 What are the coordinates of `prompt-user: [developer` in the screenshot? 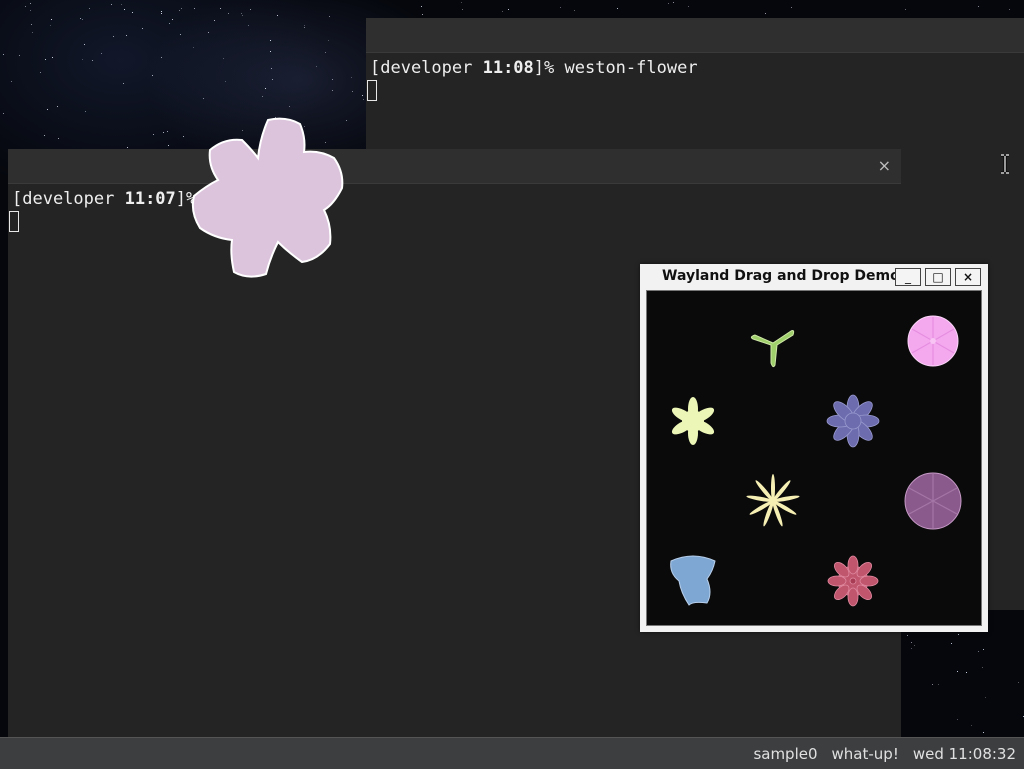 It's located at (68, 199).